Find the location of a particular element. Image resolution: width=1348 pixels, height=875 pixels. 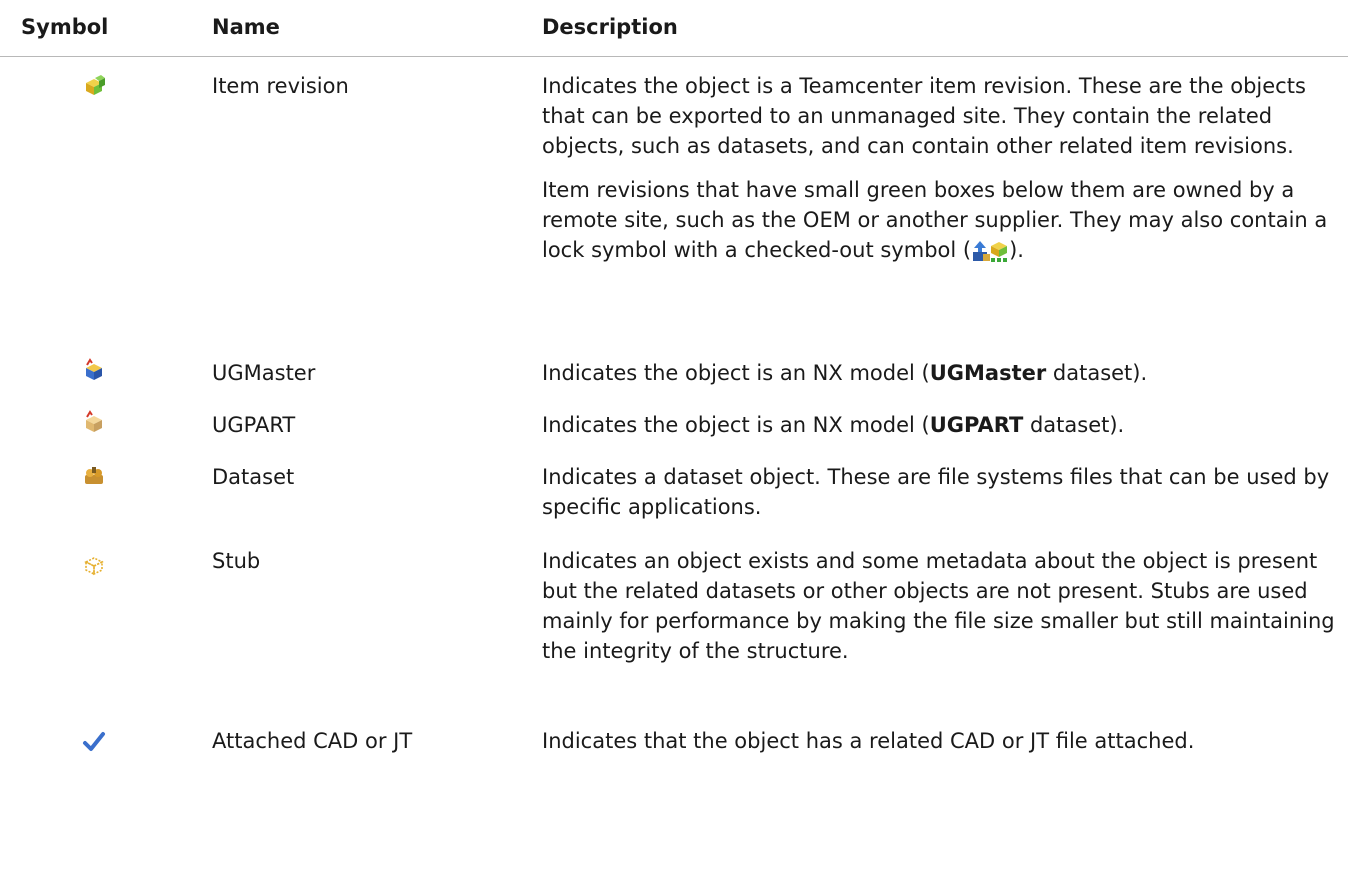

ugpart-icon is located at coordinates (94, 421).